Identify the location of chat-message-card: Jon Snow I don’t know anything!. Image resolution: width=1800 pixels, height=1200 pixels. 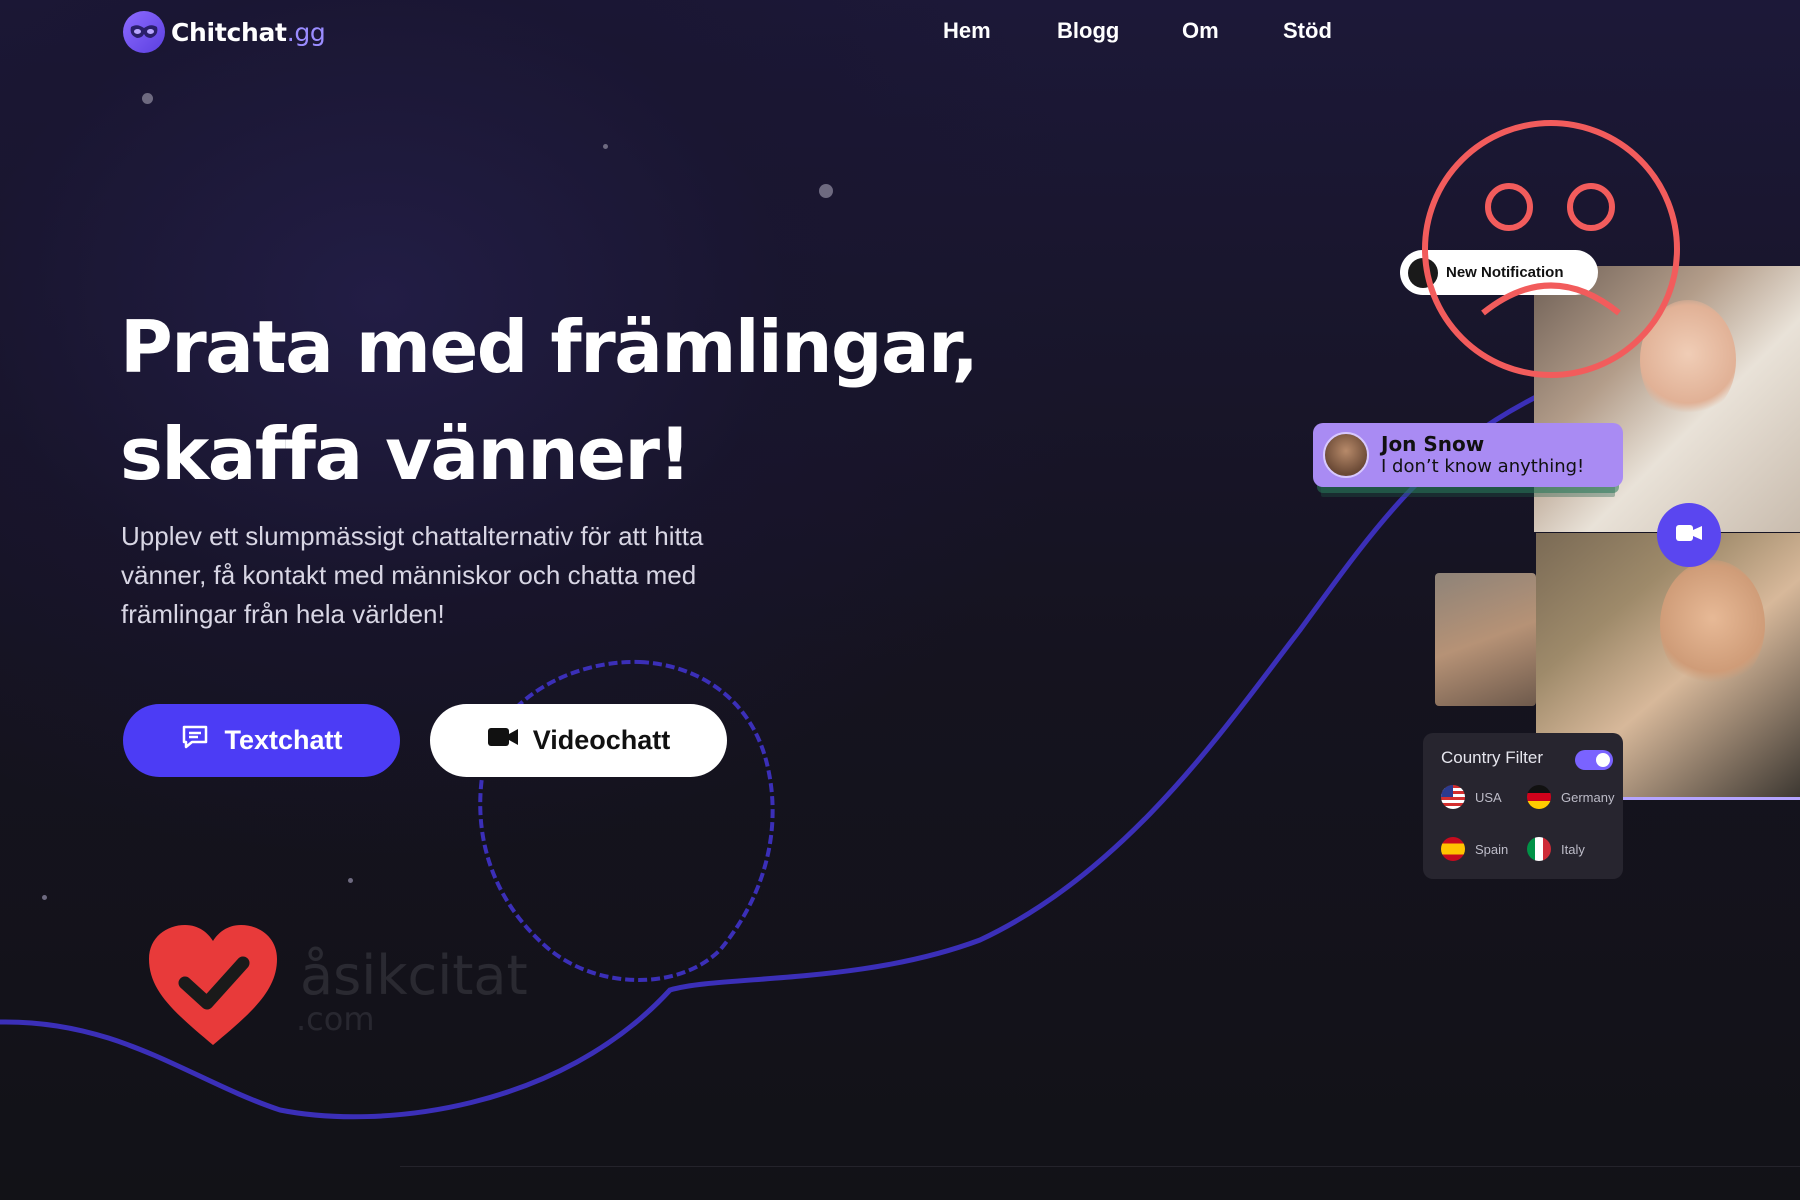
(1468, 455).